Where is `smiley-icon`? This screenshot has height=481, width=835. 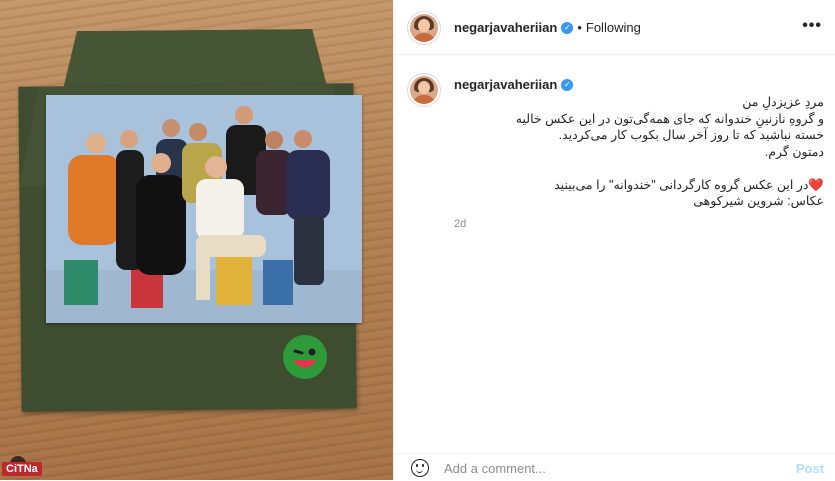
smiley-icon is located at coordinates (420, 468).